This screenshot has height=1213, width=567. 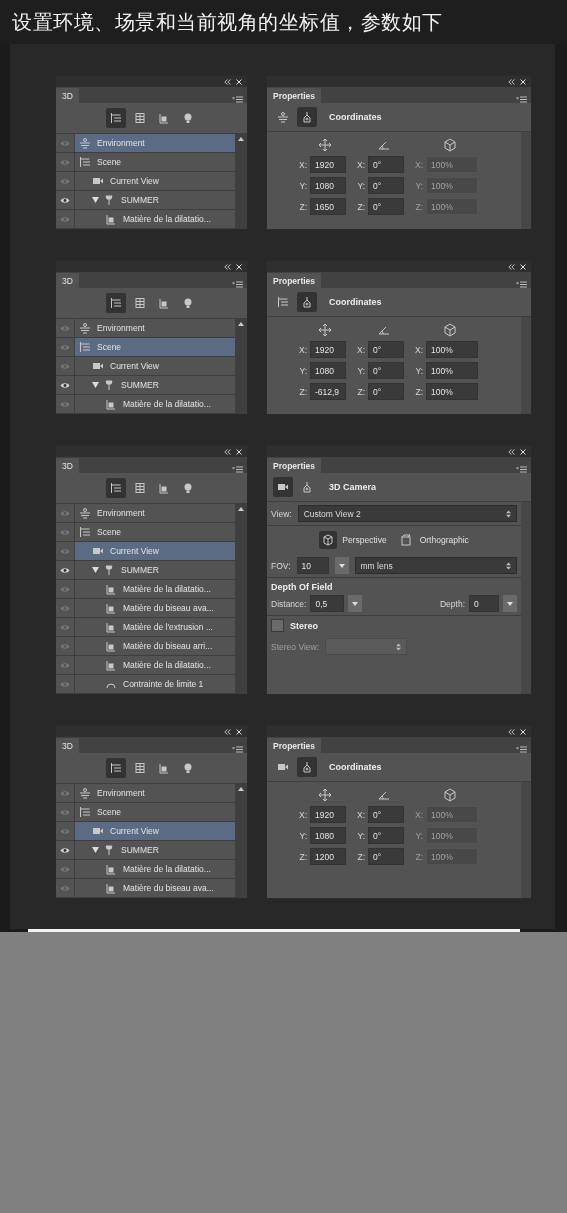 I want to click on checkbox, so click(x=277, y=625).